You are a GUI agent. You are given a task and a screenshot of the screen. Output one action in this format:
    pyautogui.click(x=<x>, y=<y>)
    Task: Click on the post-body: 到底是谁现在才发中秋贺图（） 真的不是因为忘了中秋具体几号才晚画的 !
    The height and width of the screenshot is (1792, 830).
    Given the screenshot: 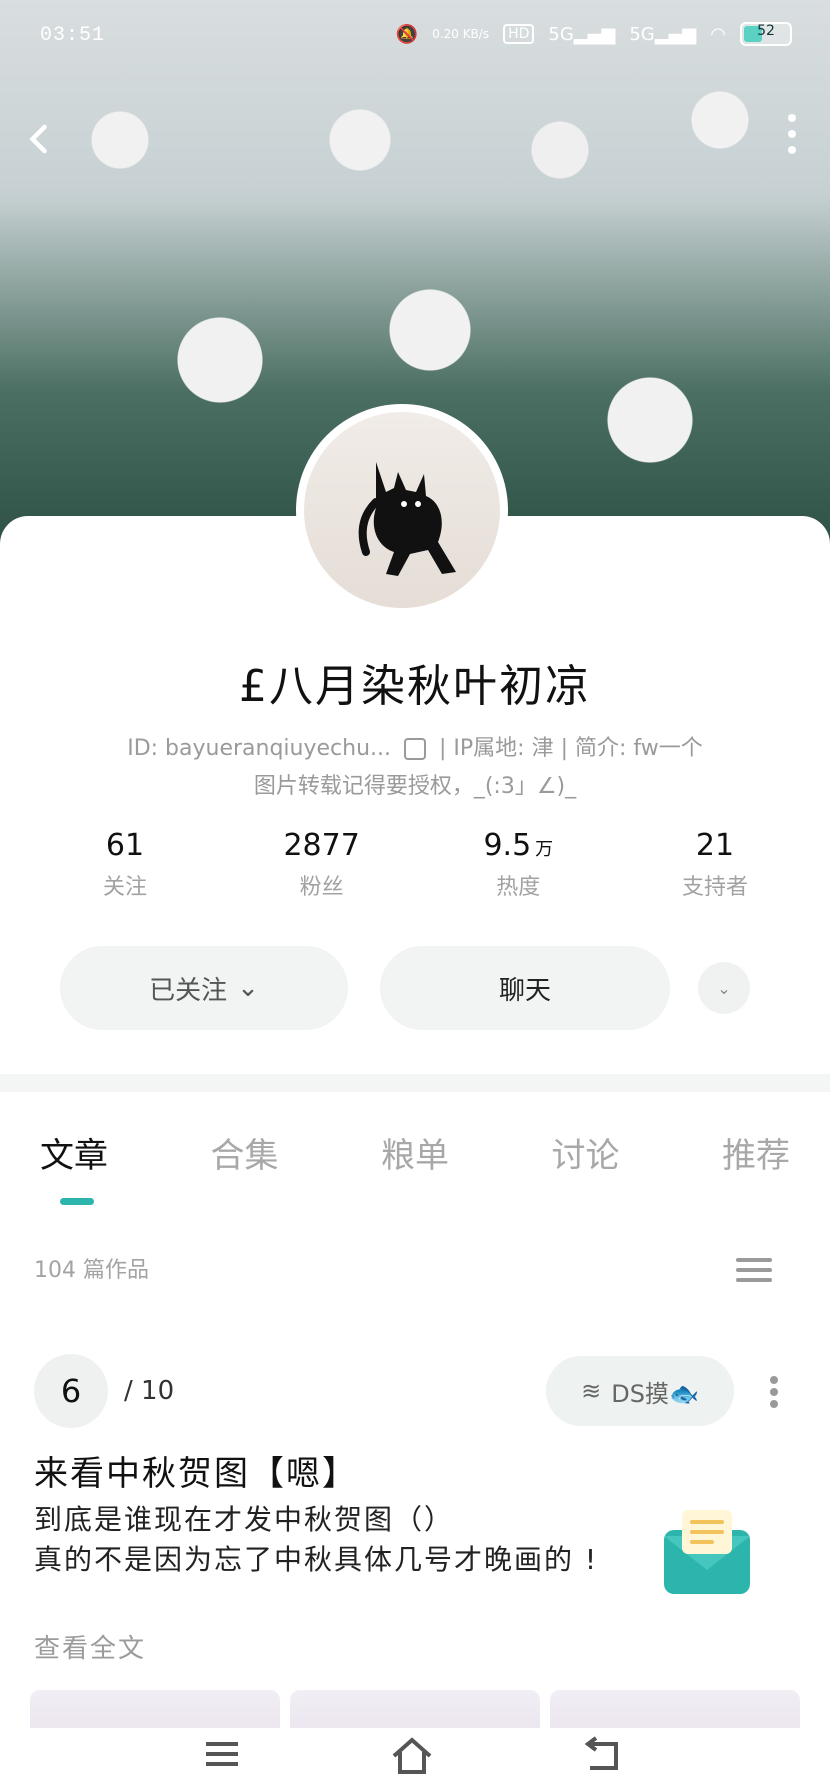 What is the action you would take?
    pyautogui.click(x=344, y=1540)
    